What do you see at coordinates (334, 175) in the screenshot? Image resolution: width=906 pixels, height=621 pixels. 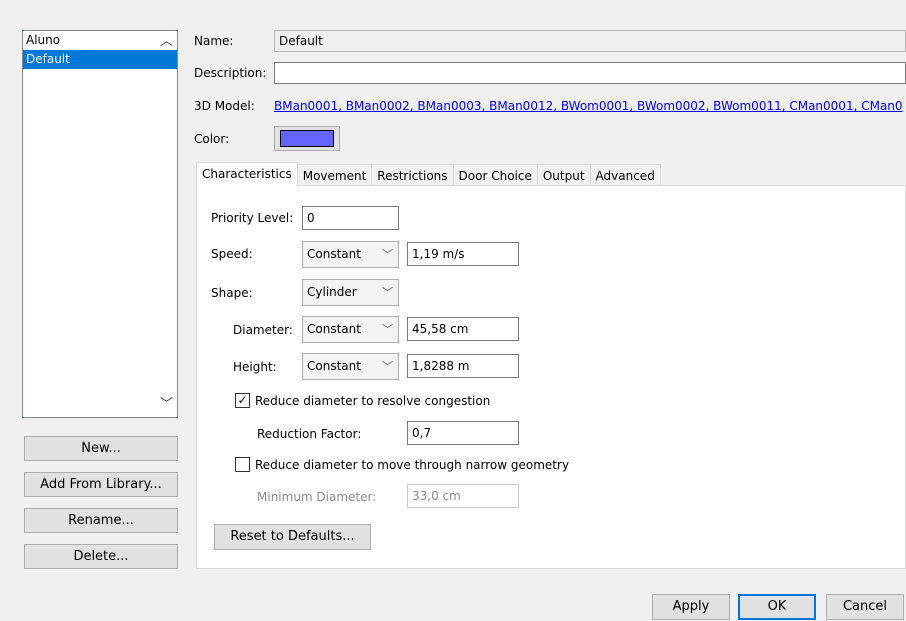 I see `tab-movement: Movement` at bounding box center [334, 175].